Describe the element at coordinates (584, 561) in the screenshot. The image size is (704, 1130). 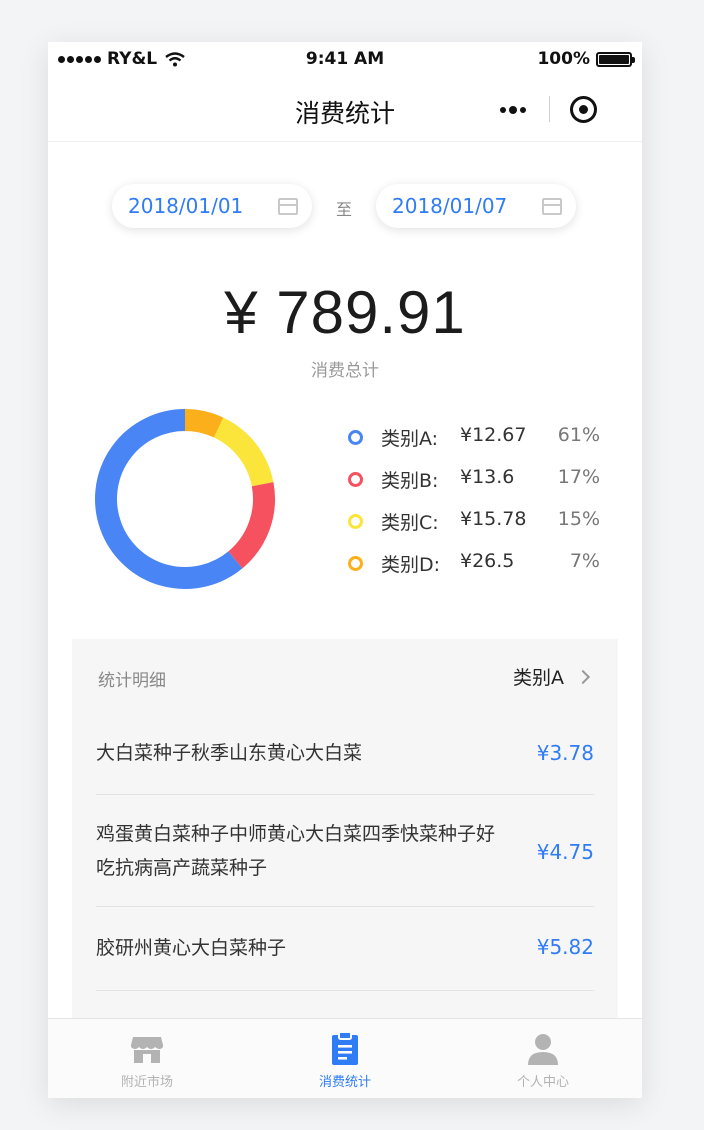
I see `legend-percent: 7%` at that location.